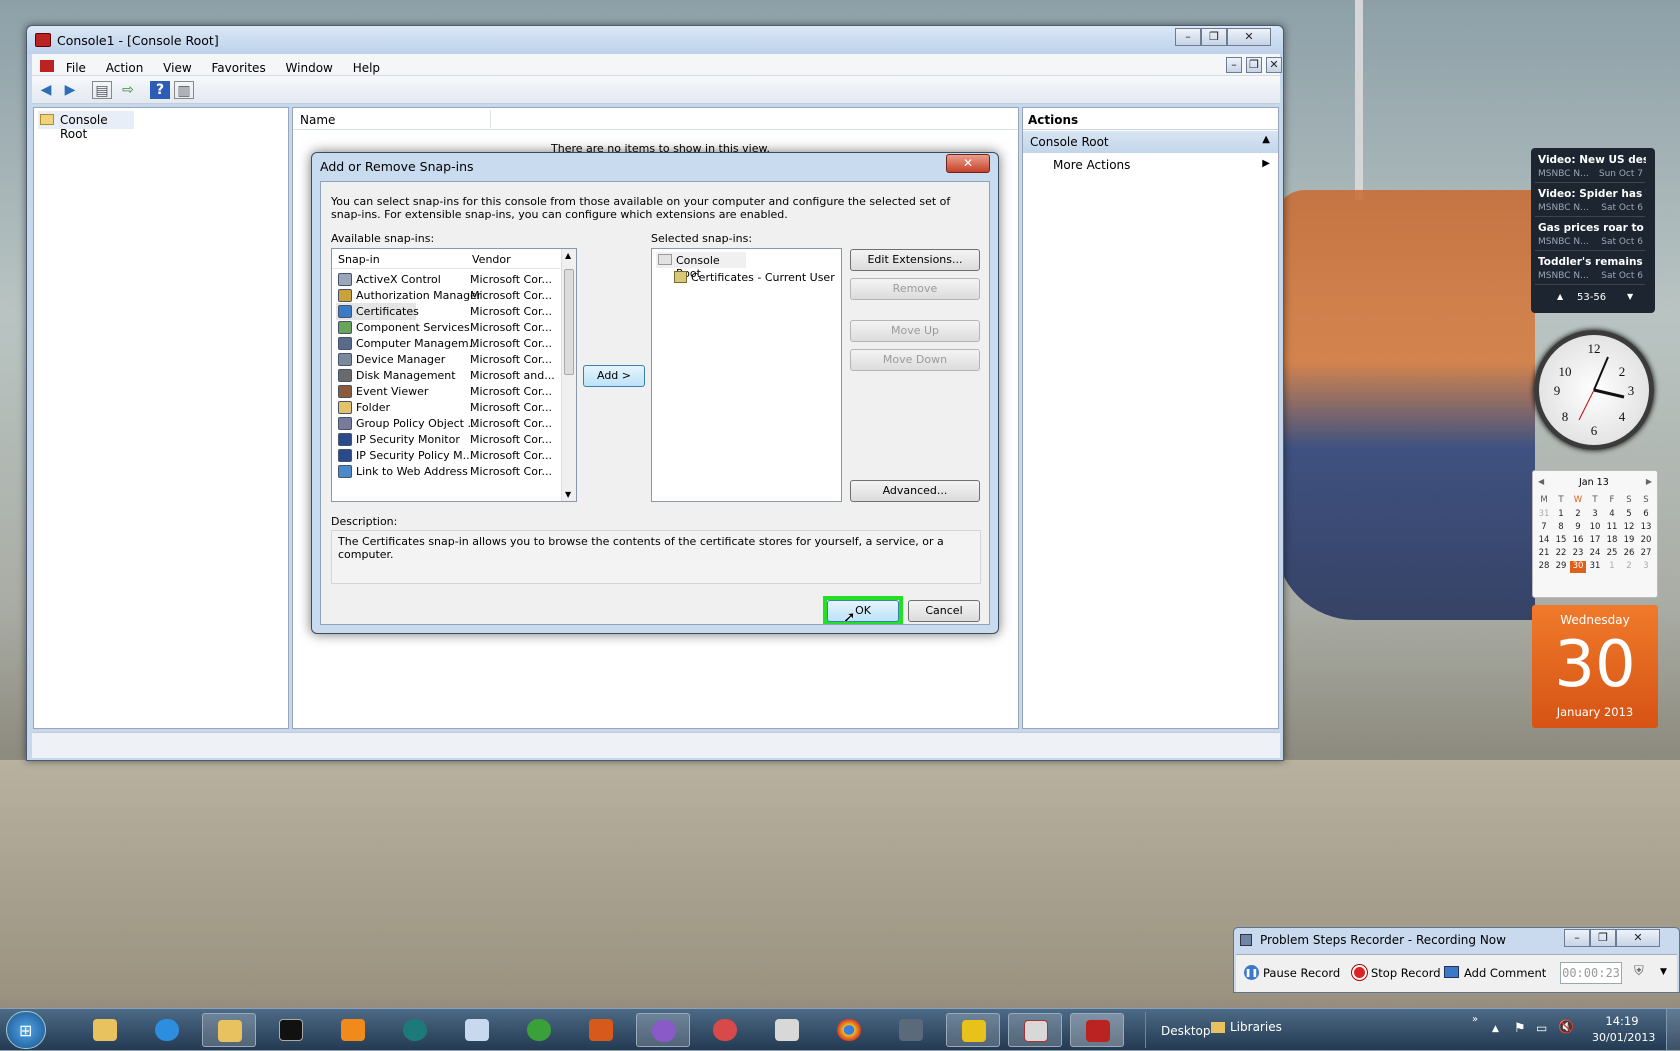 The image size is (1680, 1051). I want to click on remove-button: Remove, so click(915, 289).